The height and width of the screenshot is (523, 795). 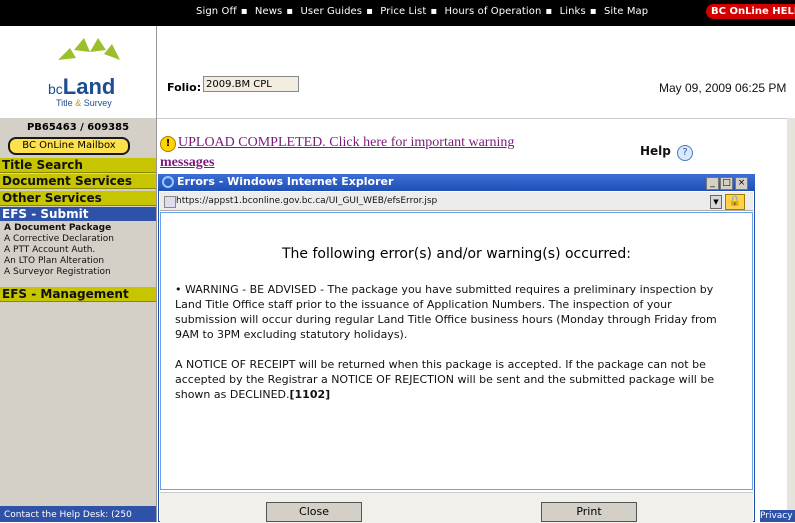 I want to click on nav-links: Links, so click(x=573, y=11).